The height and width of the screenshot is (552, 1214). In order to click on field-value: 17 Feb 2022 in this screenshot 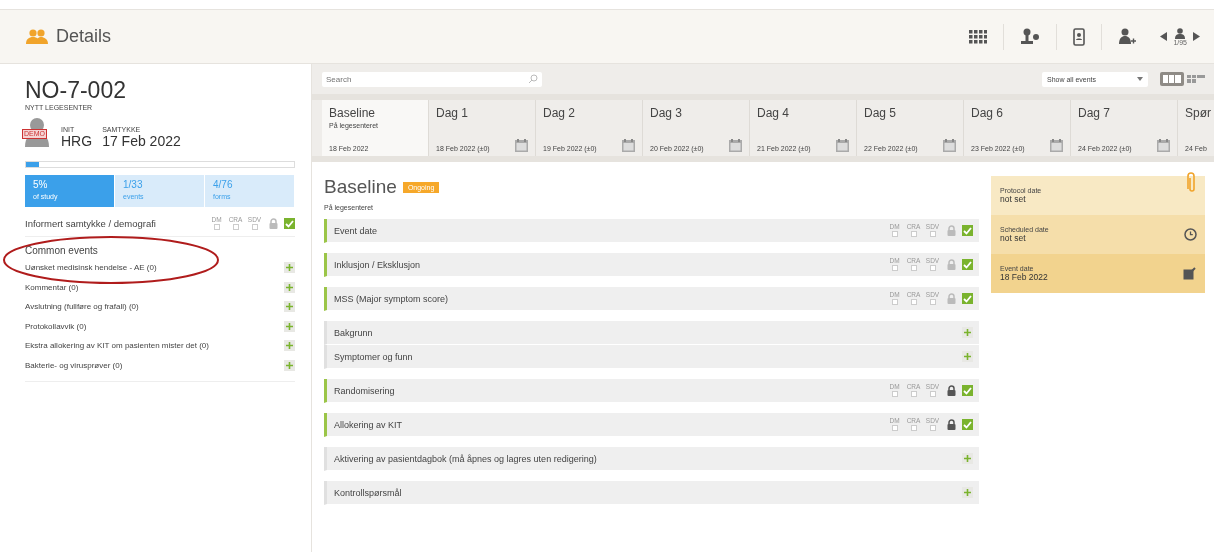, I will do `click(141, 141)`.